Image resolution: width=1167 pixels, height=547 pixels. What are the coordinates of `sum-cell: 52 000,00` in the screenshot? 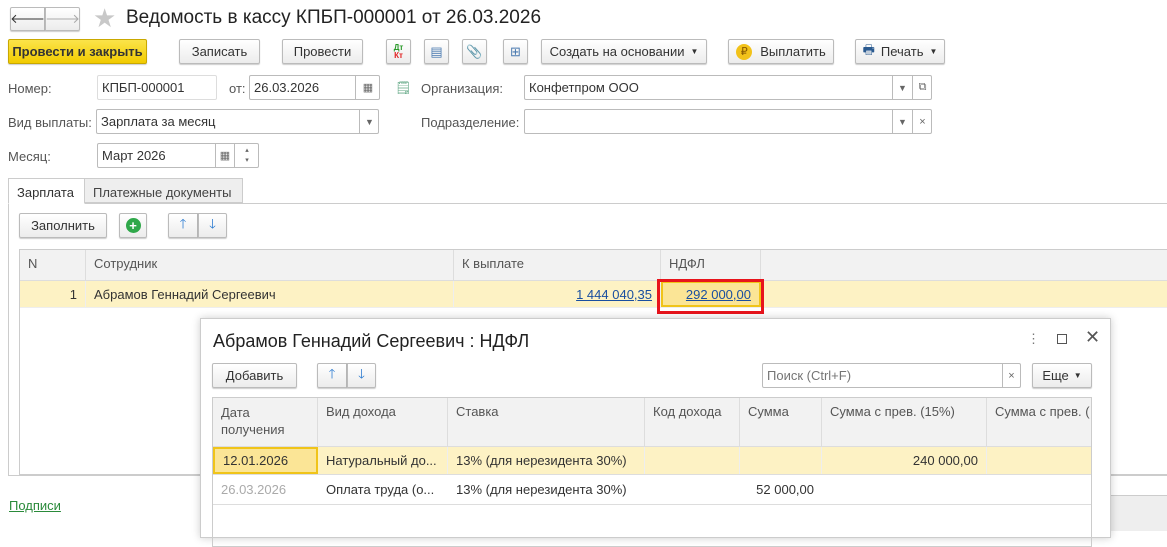 It's located at (785, 489).